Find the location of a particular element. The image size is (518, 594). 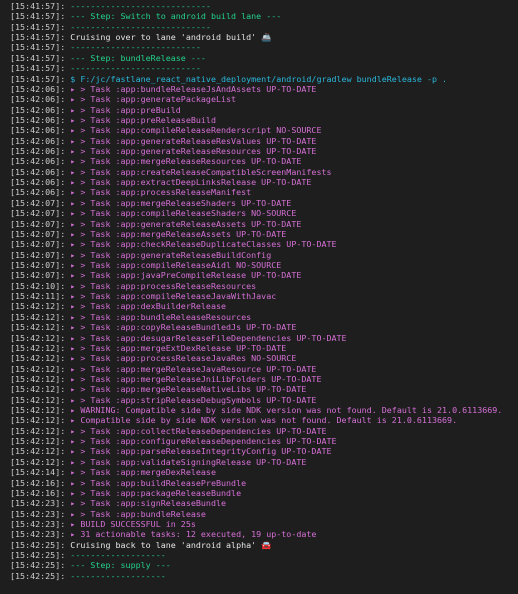

log-message: ▸ > Task :app:processReleaseResources is located at coordinates (163, 285).